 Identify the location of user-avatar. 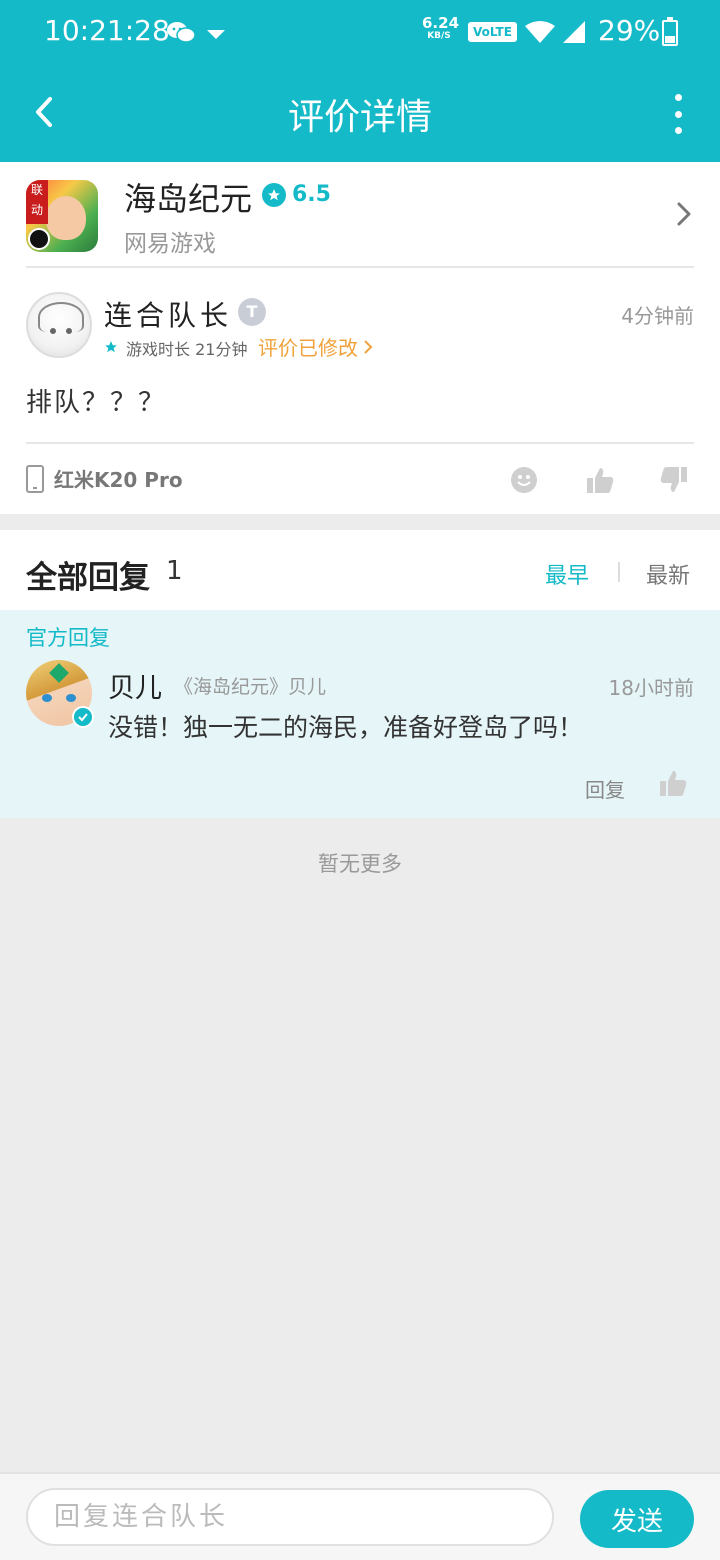
(59, 325).